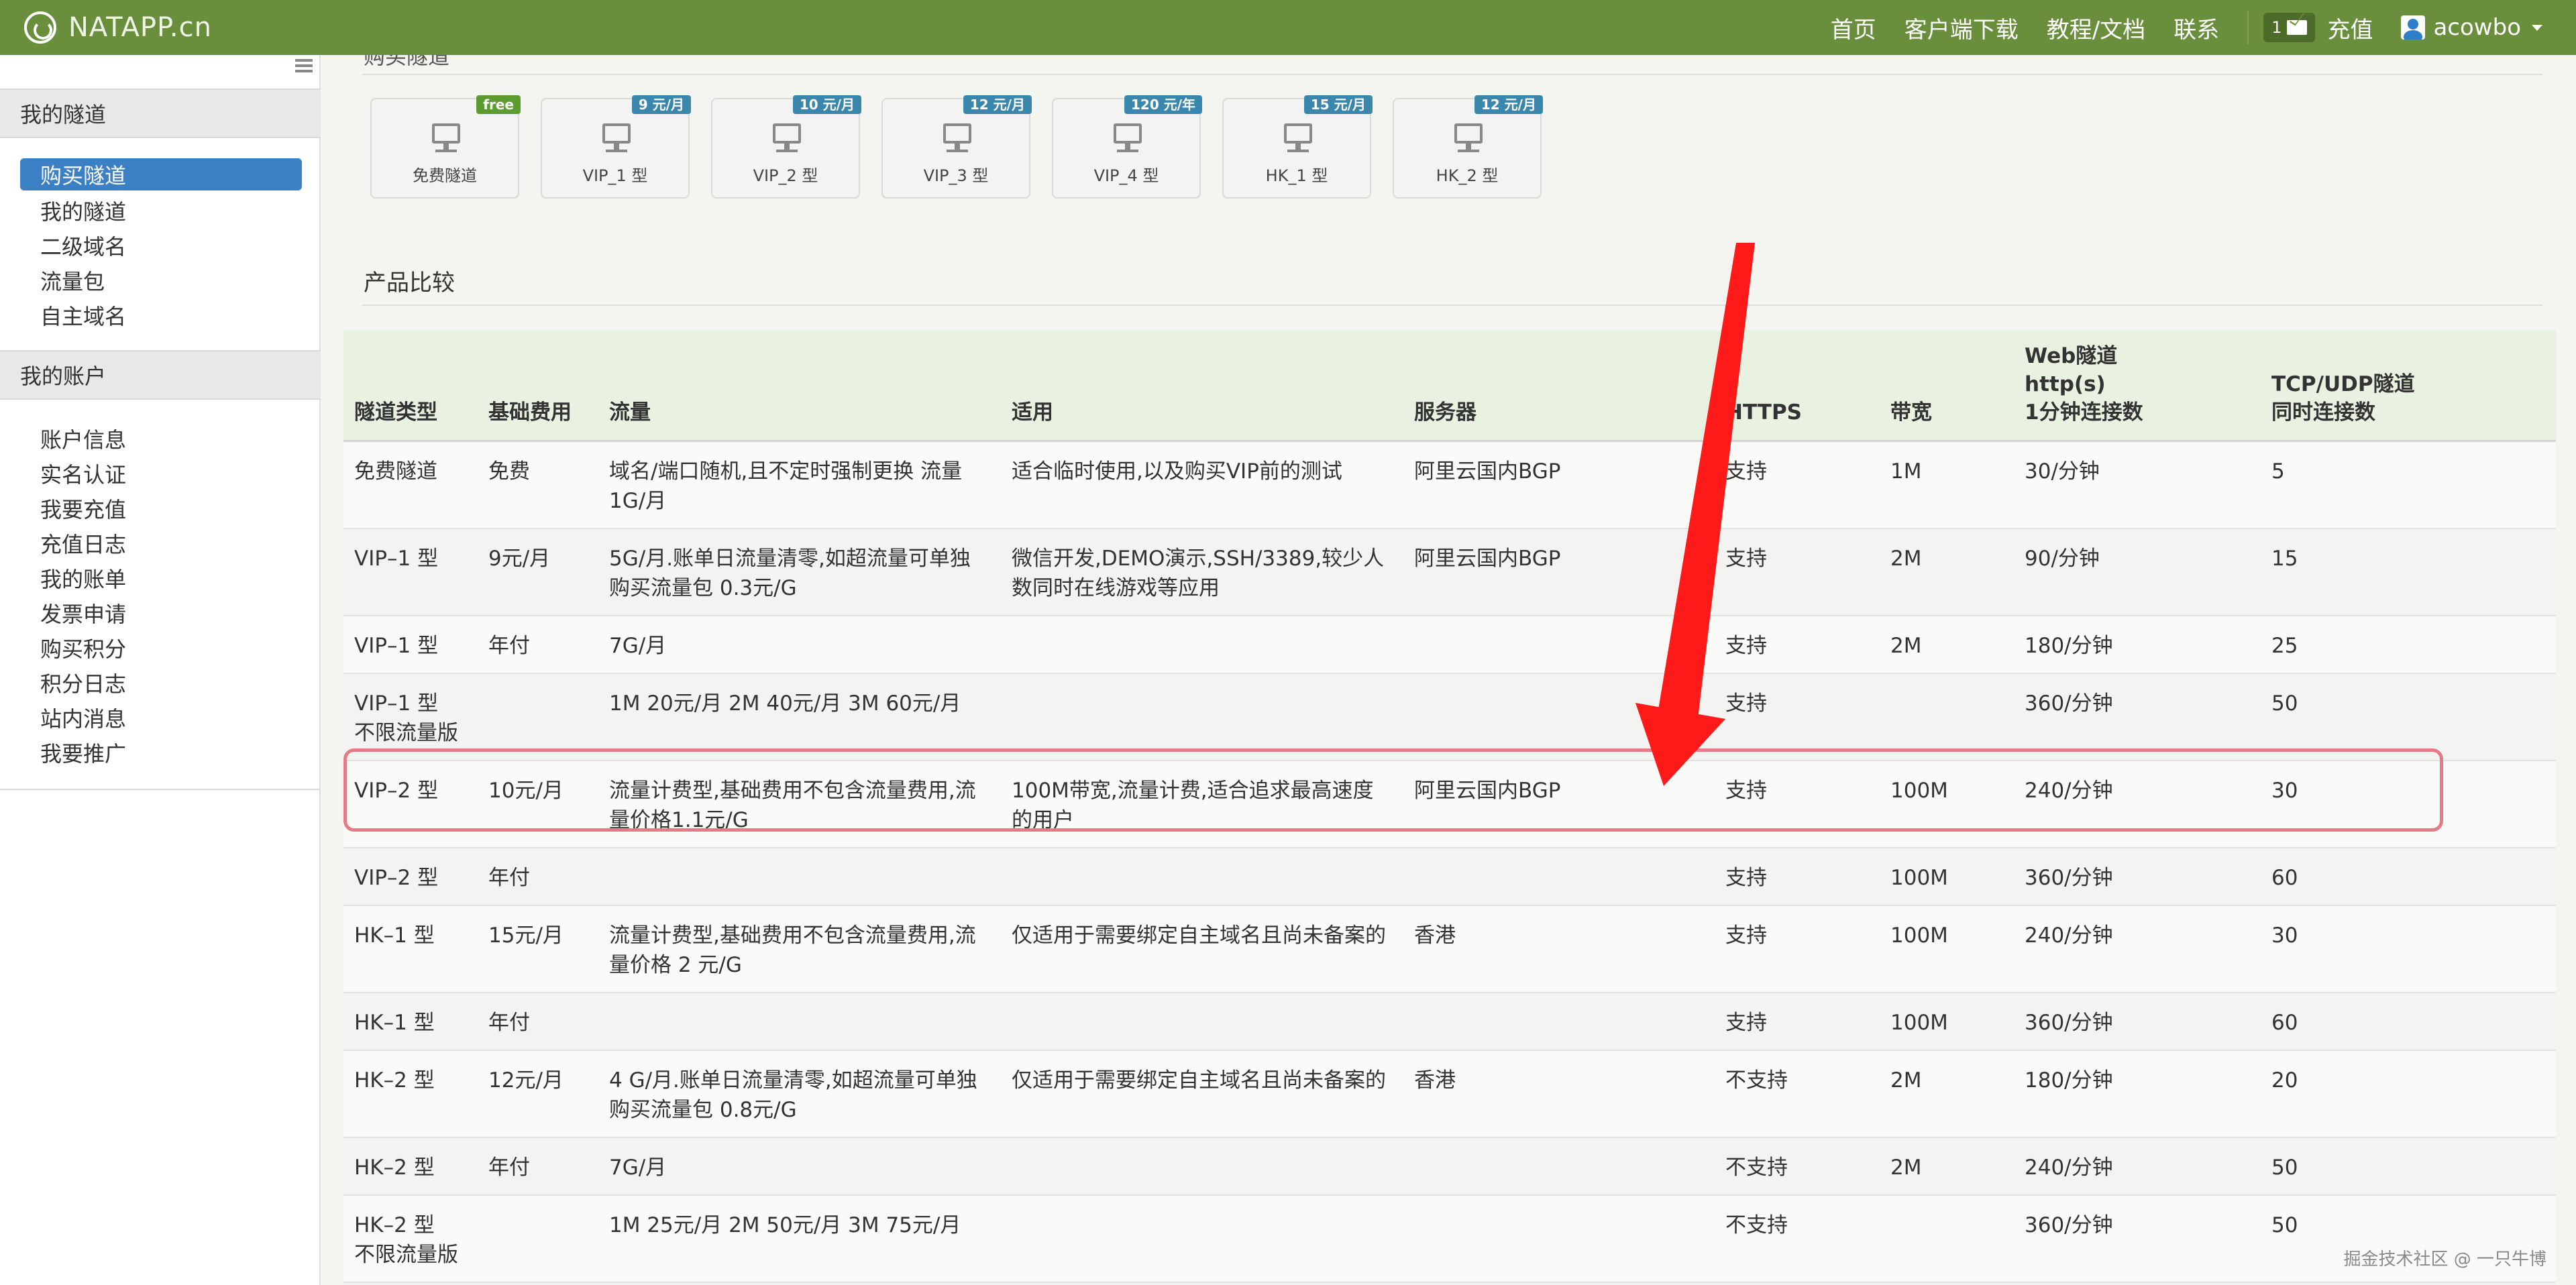 This screenshot has width=2576, height=1285. I want to click on sidebar-tunnel-list: 购买隧道 我的隧道 二级域名 流量包 自主域名, so click(161, 245).